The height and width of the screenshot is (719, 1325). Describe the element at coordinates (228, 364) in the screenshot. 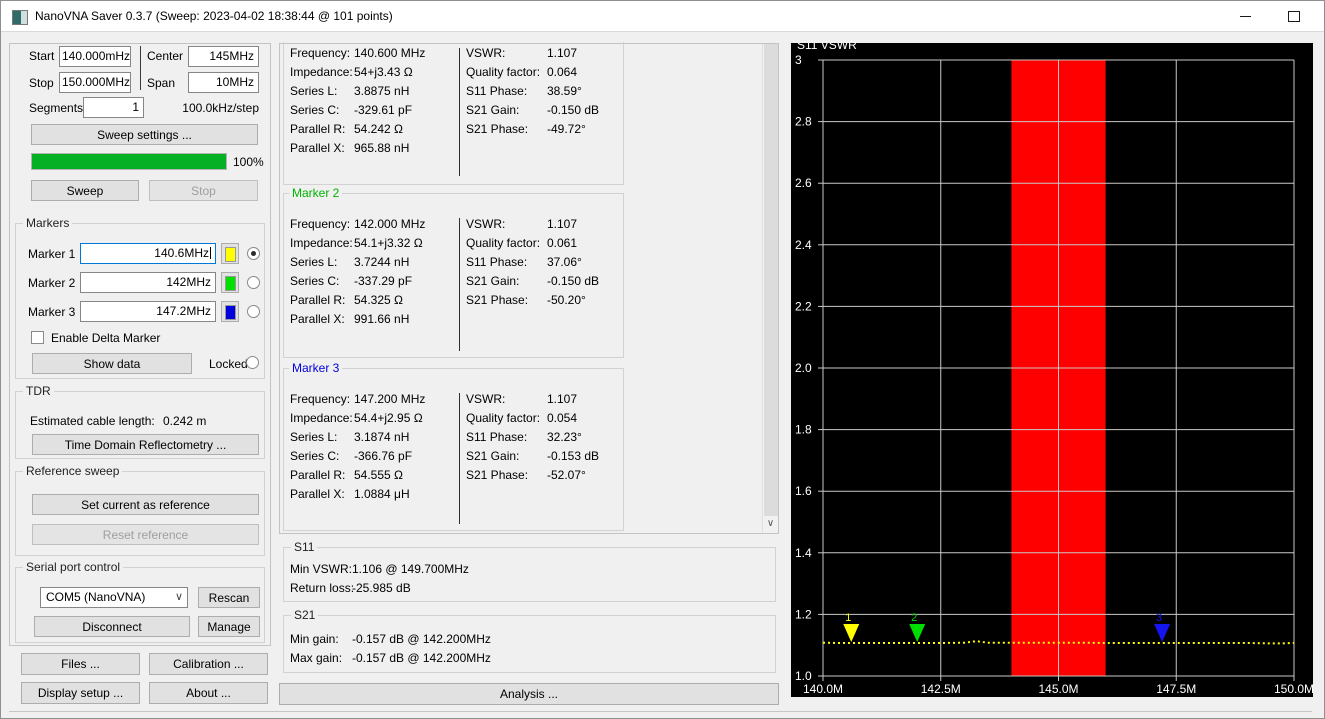

I see `locked-label: Locked` at that location.